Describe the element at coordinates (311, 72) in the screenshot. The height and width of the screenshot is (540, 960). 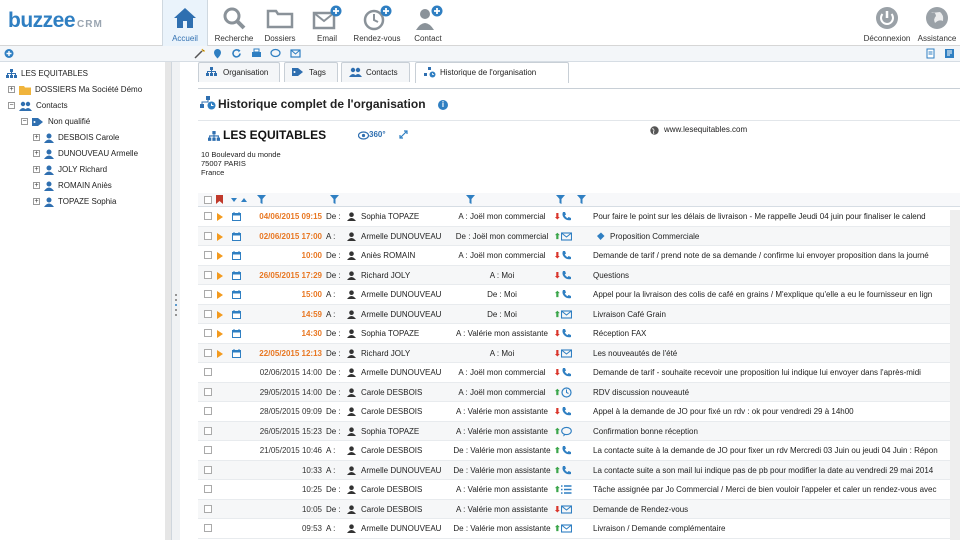
I see `tab-tags: Tags` at that location.